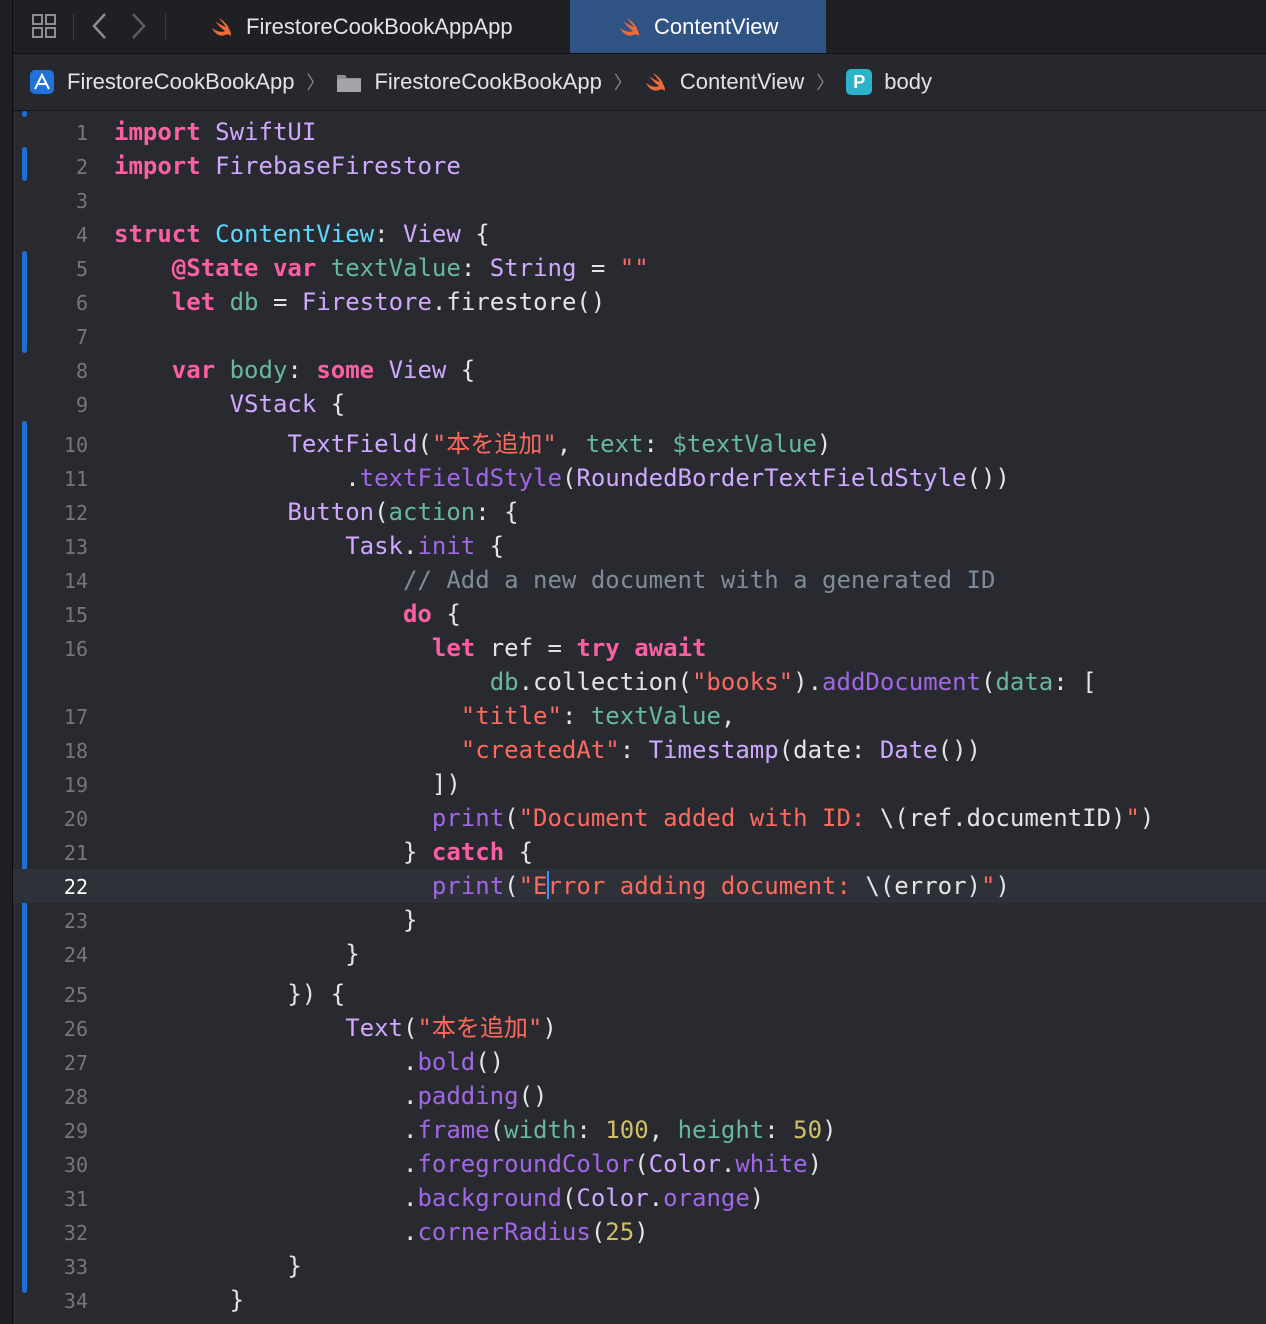  Describe the element at coordinates (75, 921) in the screenshot. I see `line-number: 23` at that location.